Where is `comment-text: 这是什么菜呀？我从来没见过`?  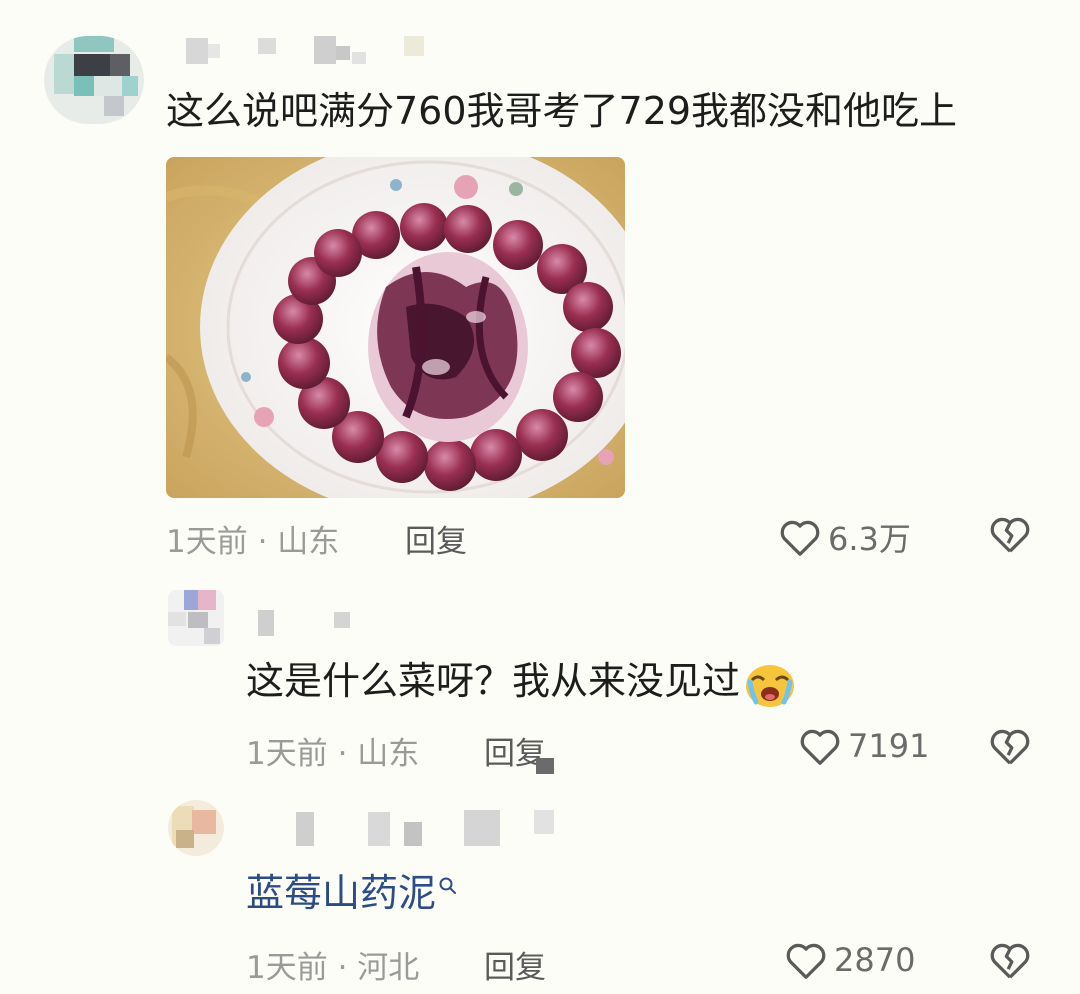
comment-text: 这是什么菜呀？我从来没见过 is located at coordinates (521, 683).